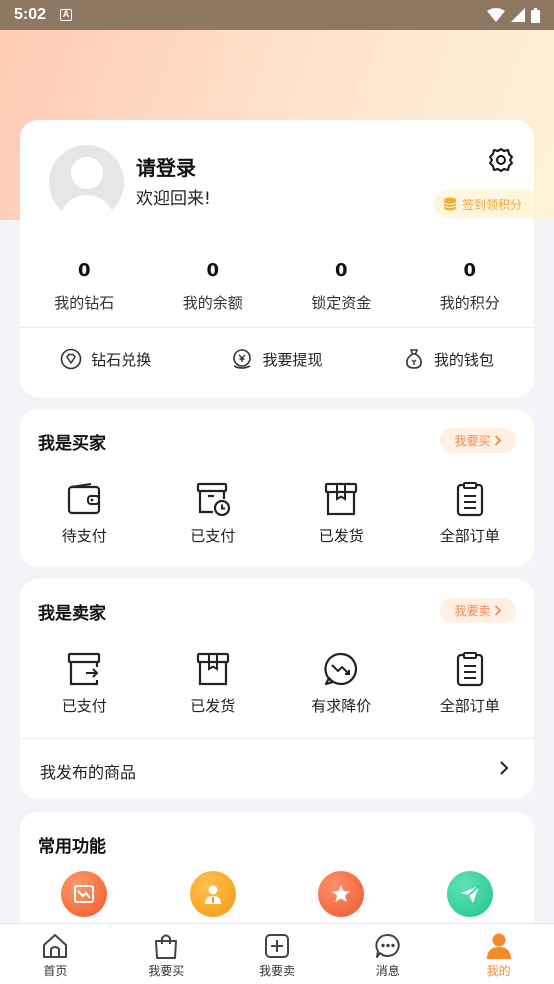 The width and height of the screenshot is (554, 984). Describe the element at coordinates (276, 971) in the screenshot. I see `tab-label: 我要卖` at that location.